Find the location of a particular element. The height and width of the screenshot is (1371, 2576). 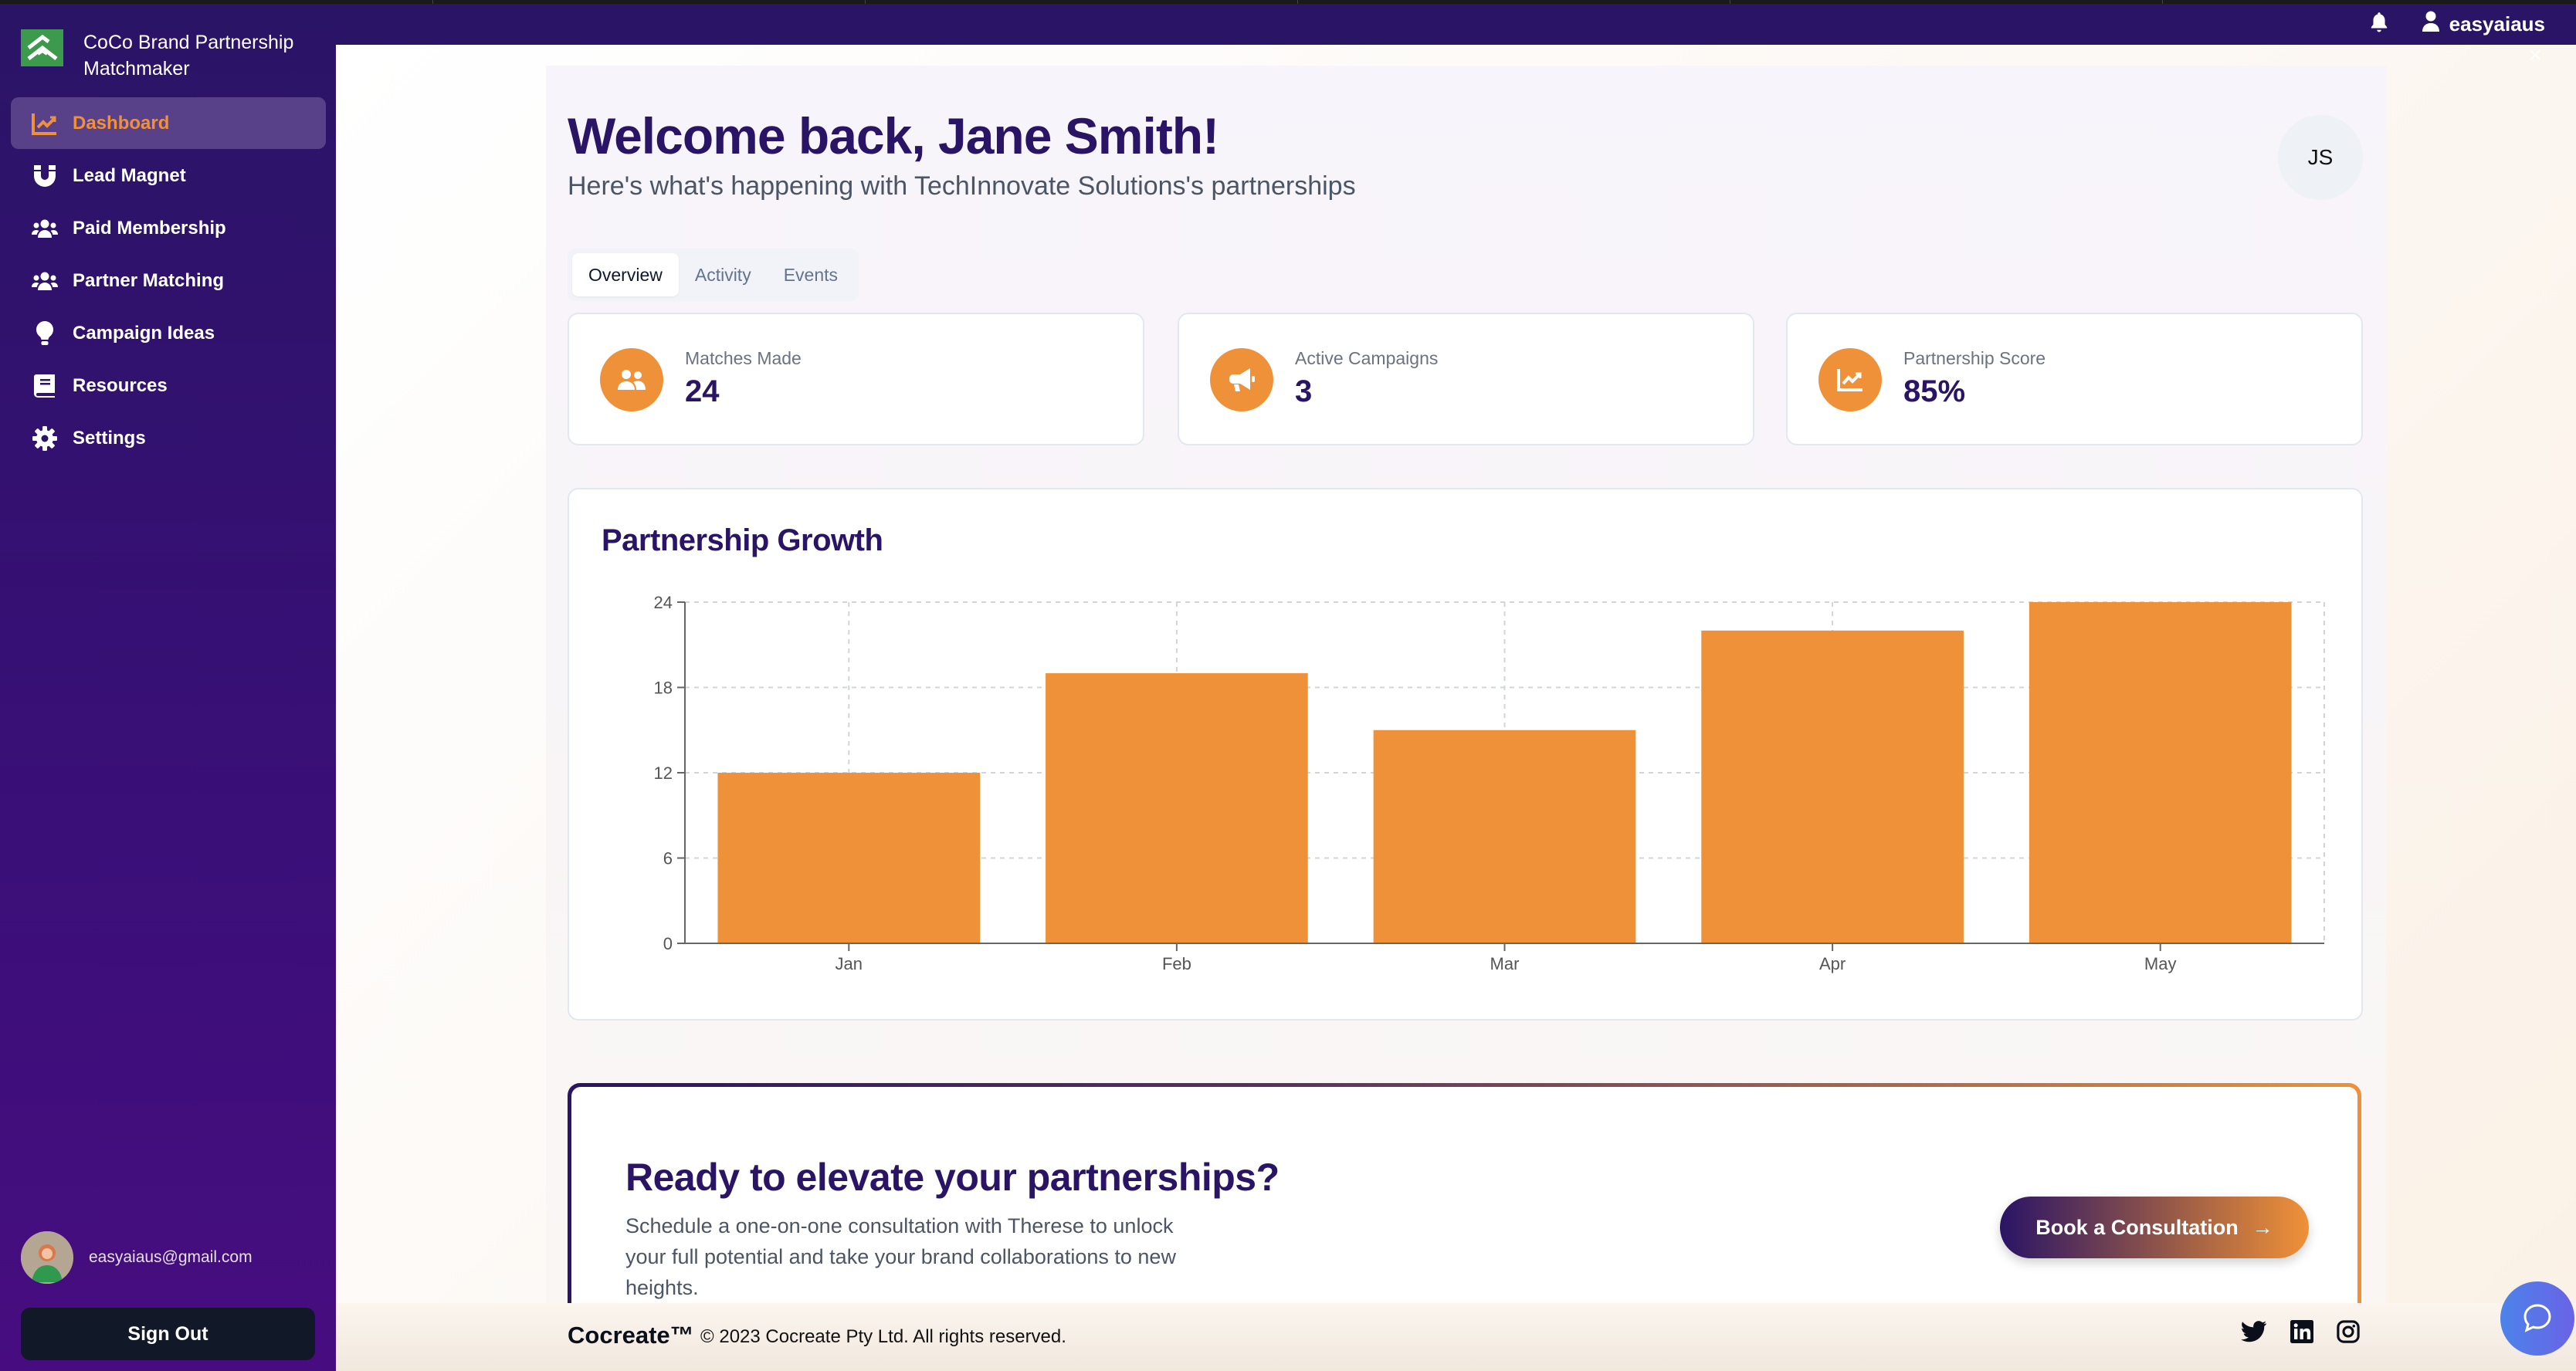

bar-feb is located at coordinates (1177, 808).